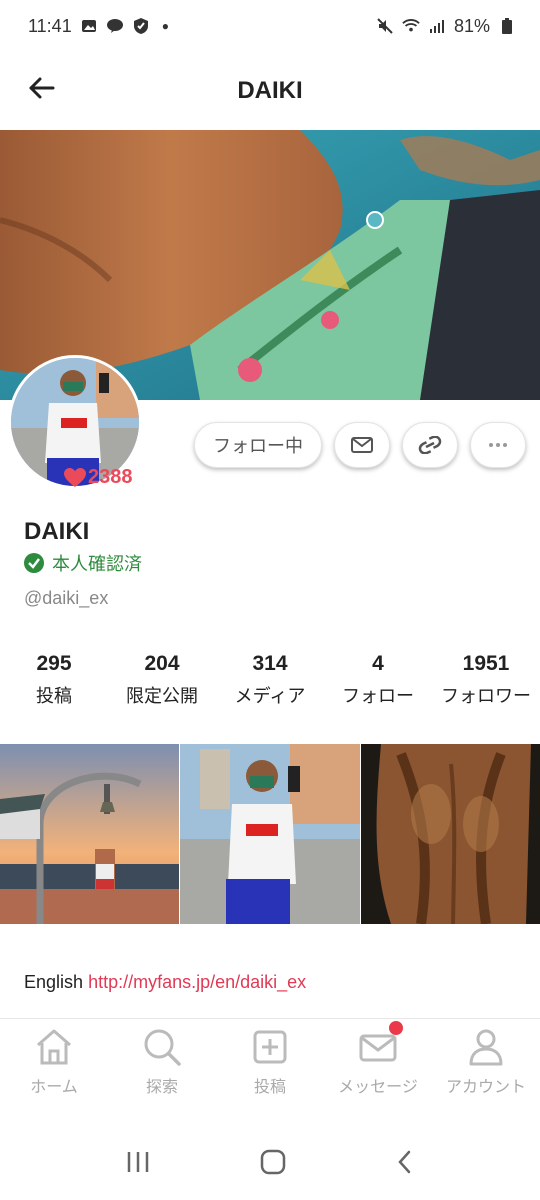 The height and width of the screenshot is (1200, 540). I want to click on wifi-icon, so click(411, 26).